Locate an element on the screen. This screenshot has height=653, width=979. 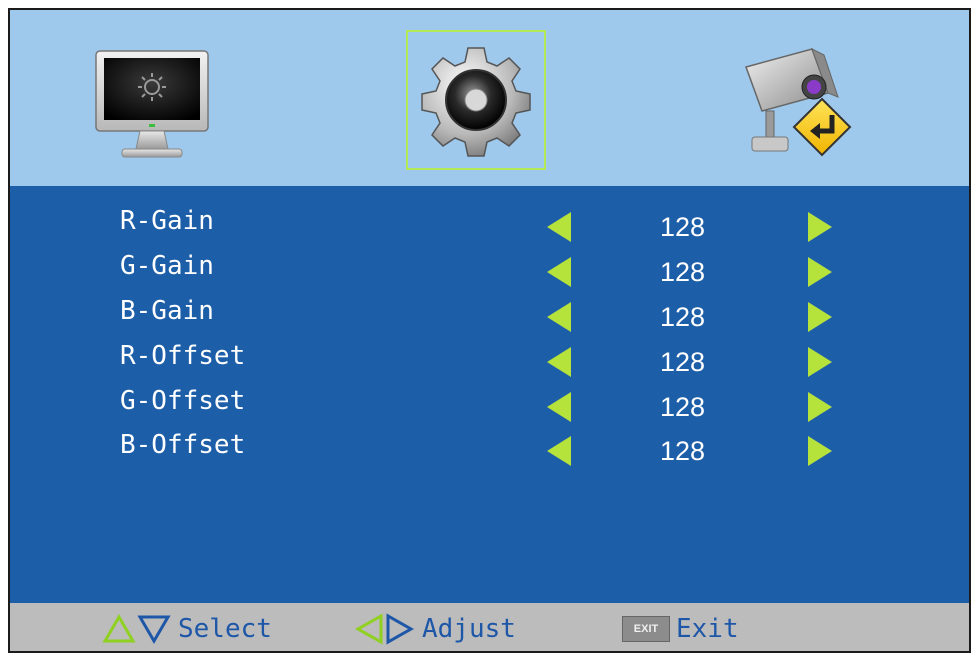
up-down-arrows-icon is located at coordinates (136, 629).